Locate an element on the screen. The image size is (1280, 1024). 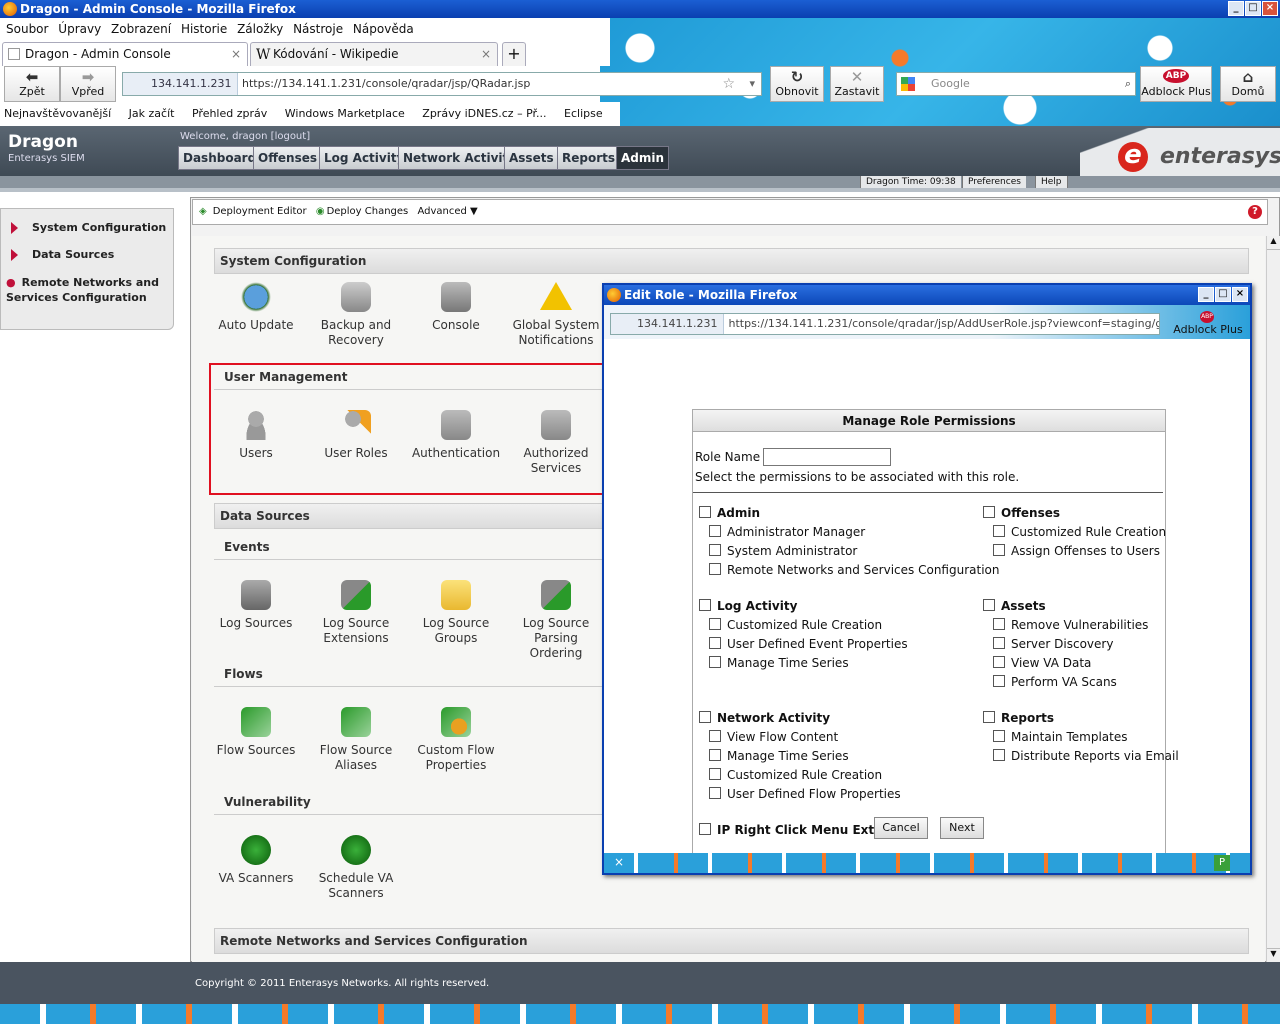
system-administrator-checkbox: System Administrator is located at coordinates (783, 551).